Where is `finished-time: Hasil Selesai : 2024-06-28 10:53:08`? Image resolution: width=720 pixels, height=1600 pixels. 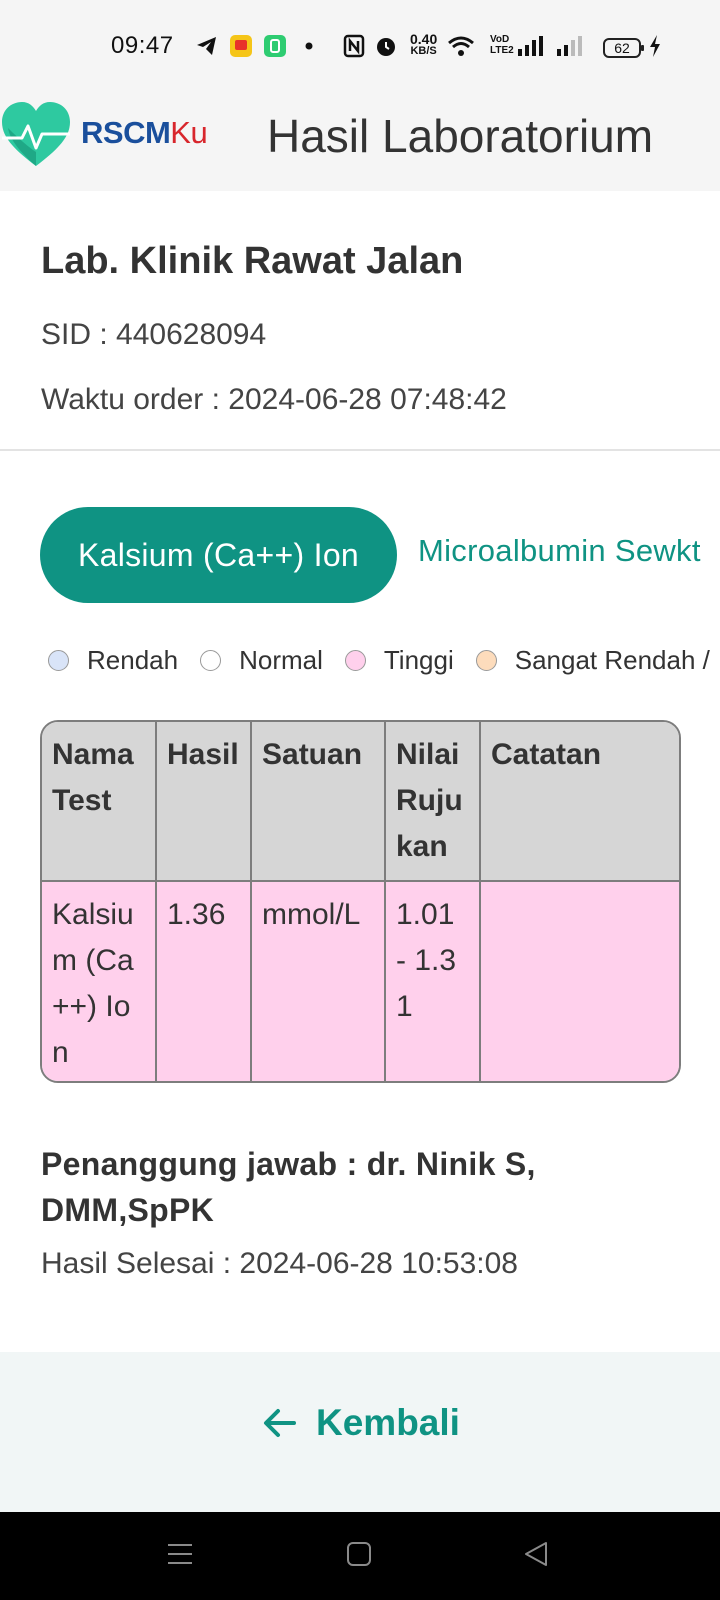
finished-time: Hasil Selesai : 2024-06-28 10:53:08 is located at coordinates (279, 1263).